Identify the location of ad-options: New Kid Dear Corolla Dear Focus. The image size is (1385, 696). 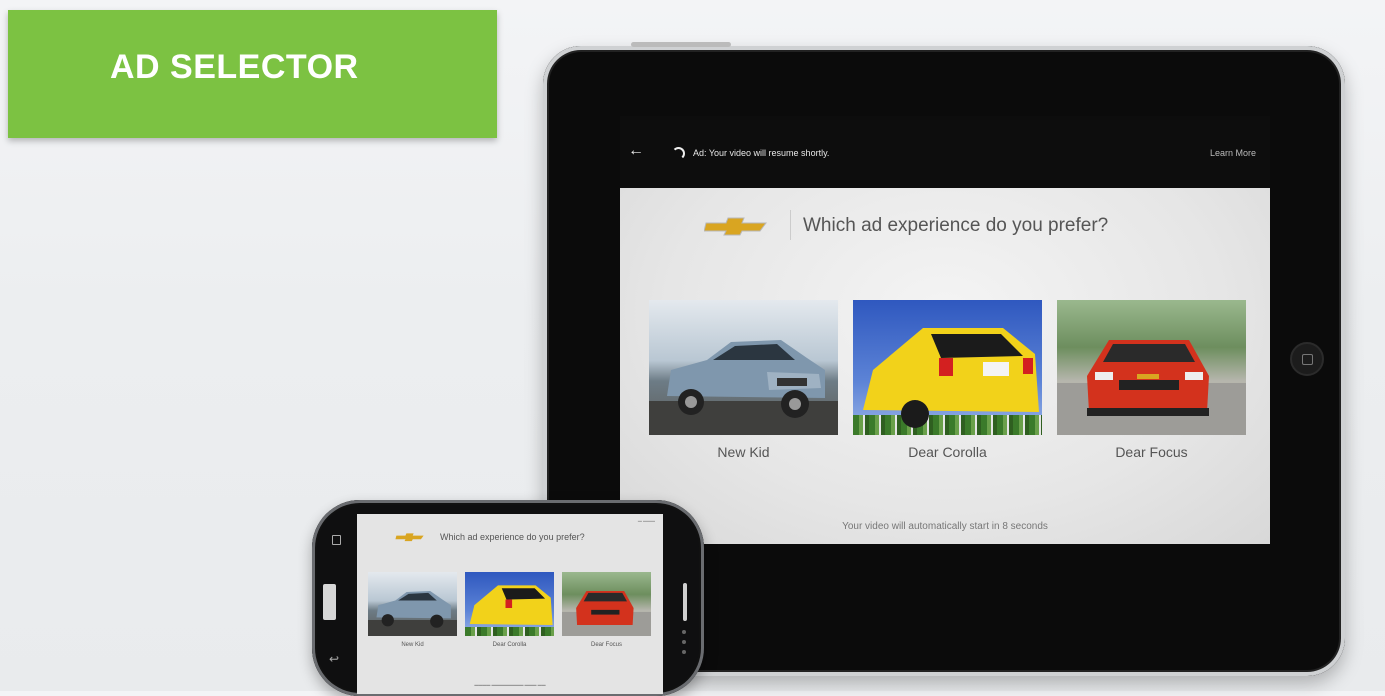
(948, 385).